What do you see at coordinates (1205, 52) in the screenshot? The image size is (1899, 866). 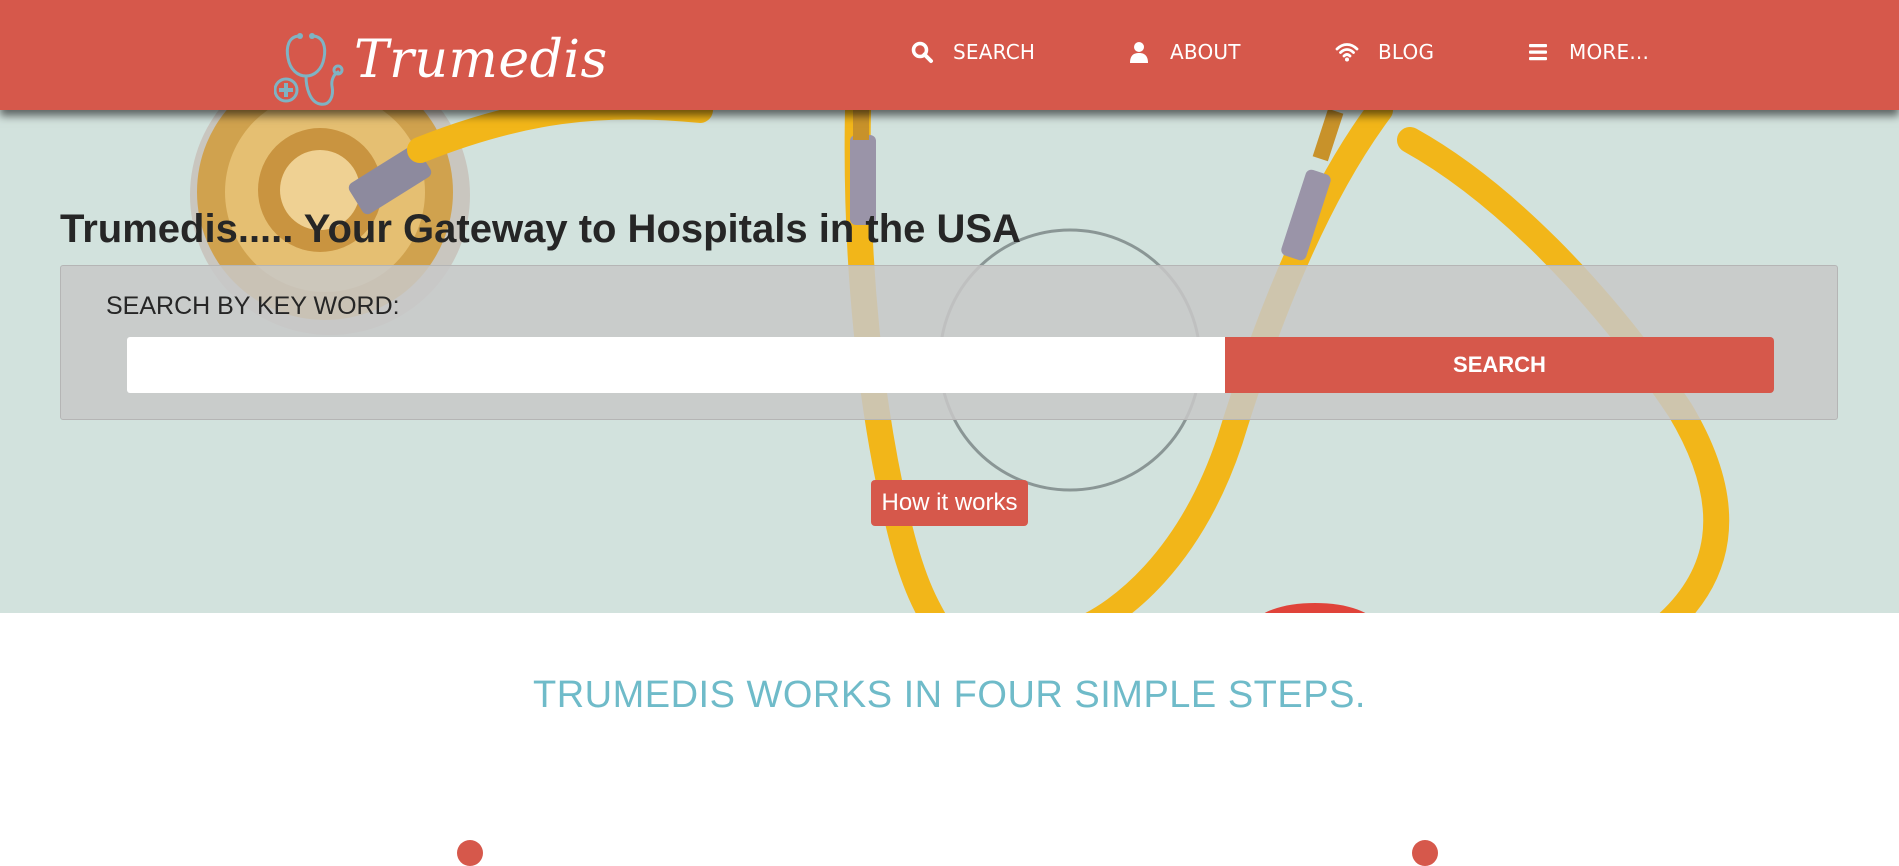 I see `nav-about-label: ABOUT` at bounding box center [1205, 52].